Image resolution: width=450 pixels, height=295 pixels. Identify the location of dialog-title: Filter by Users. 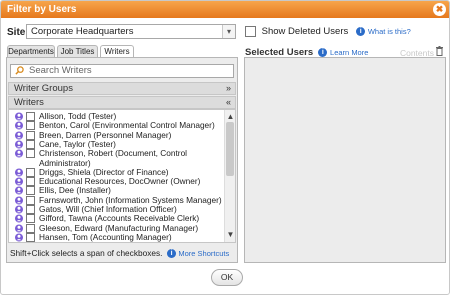
(42, 9).